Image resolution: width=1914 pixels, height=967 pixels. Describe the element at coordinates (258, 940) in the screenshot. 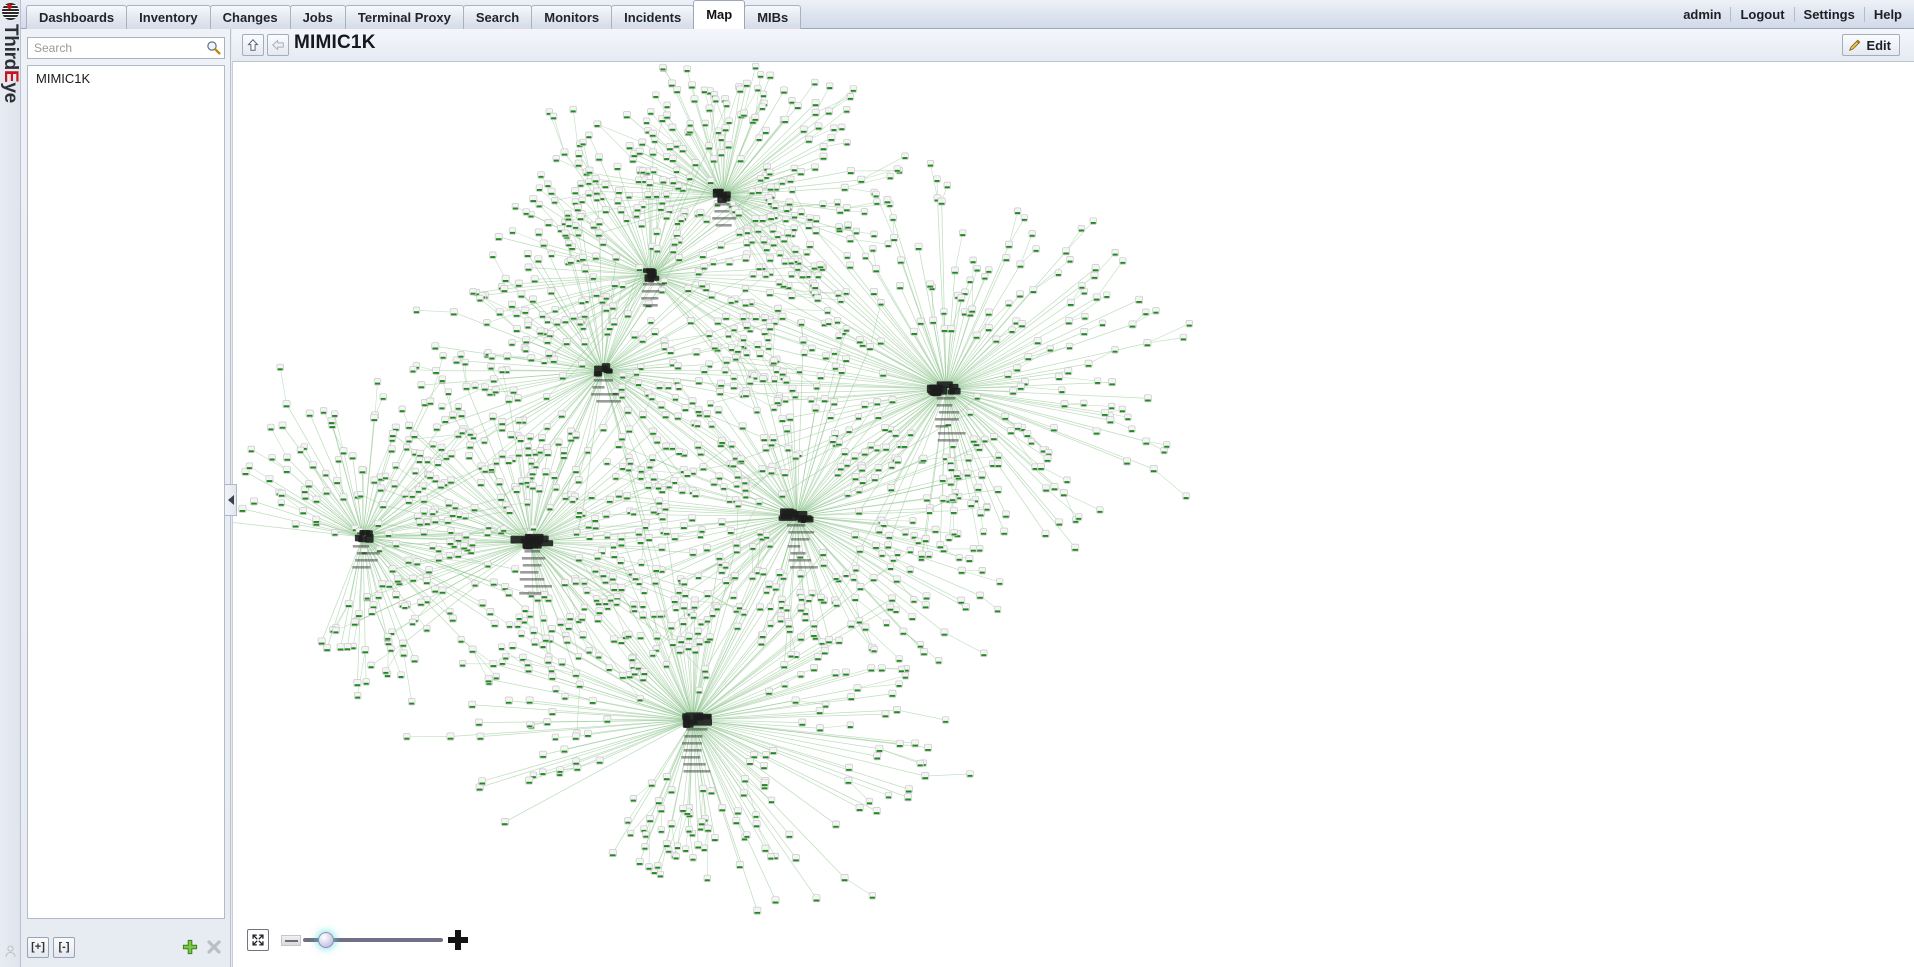

I see `fit-to-screen-button` at that location.